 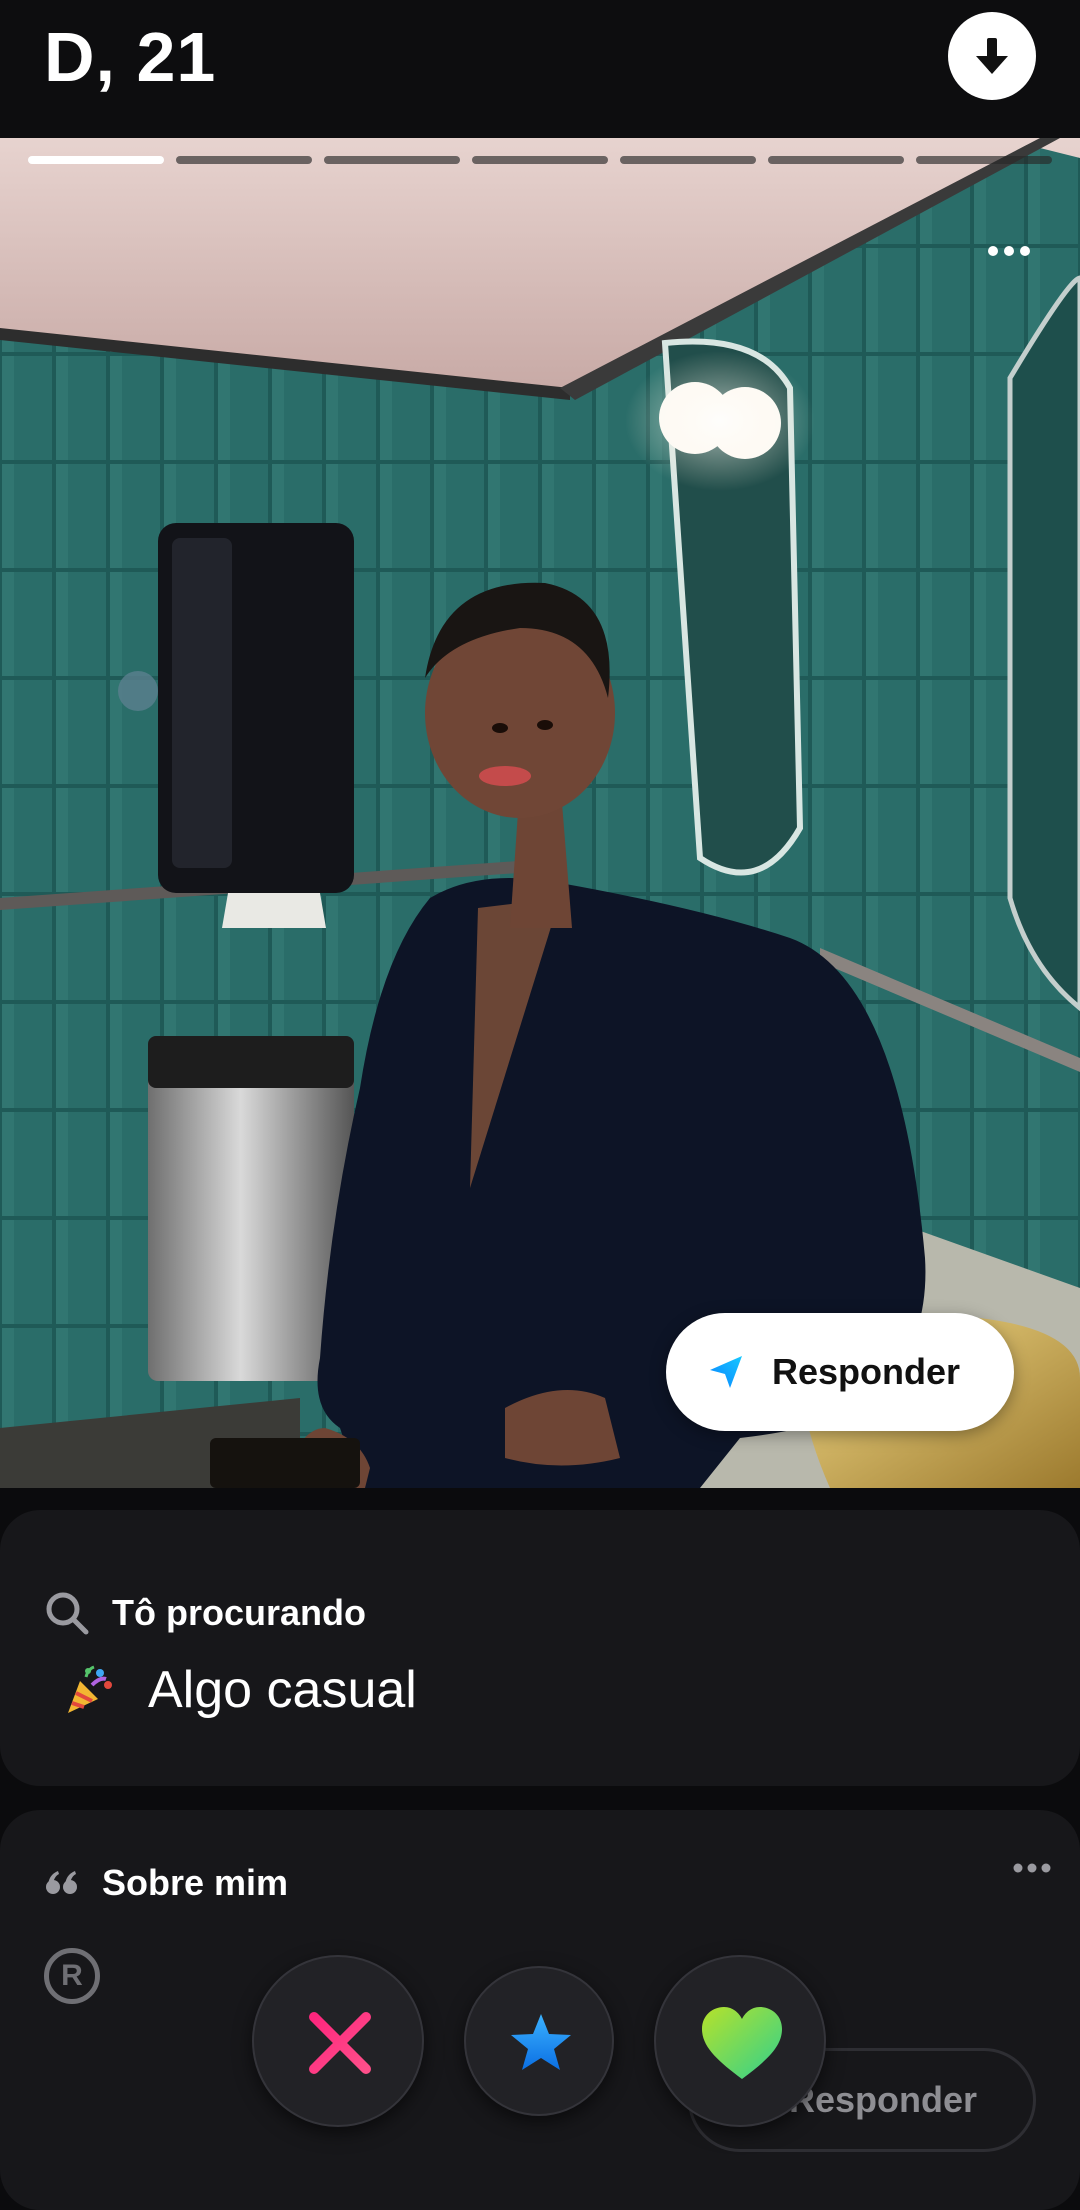 I want to click on super-like-button, so click(x=539, y=2041).